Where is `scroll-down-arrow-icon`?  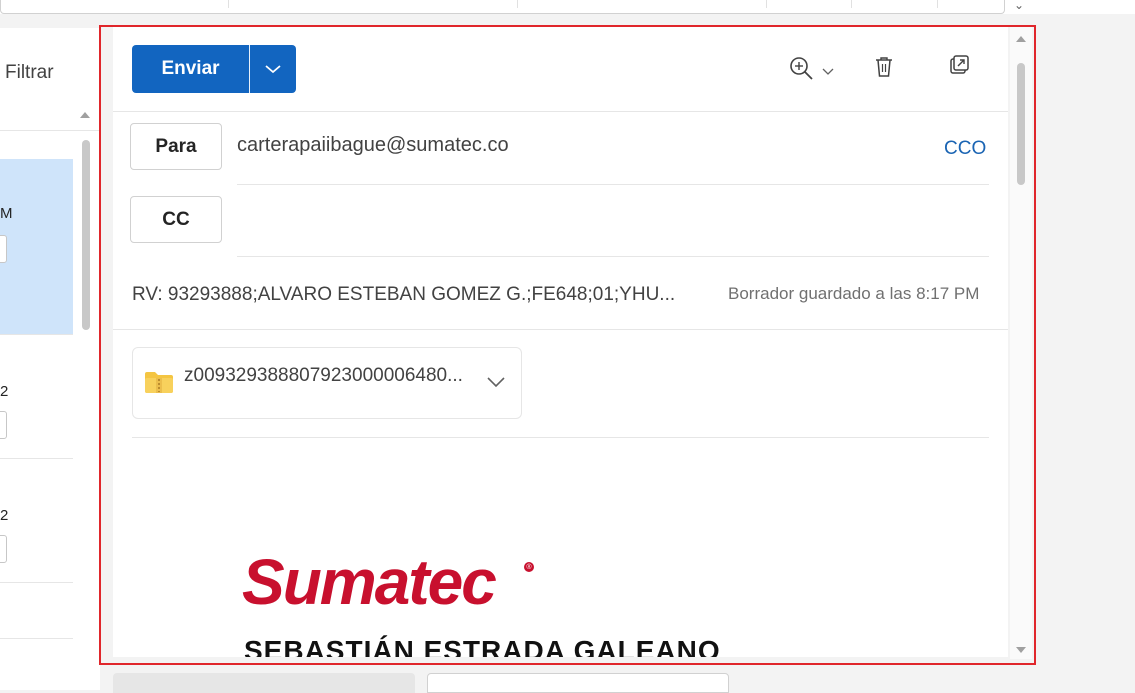 scroll-down-arrow-icon is located at coordinates (1021, 650).